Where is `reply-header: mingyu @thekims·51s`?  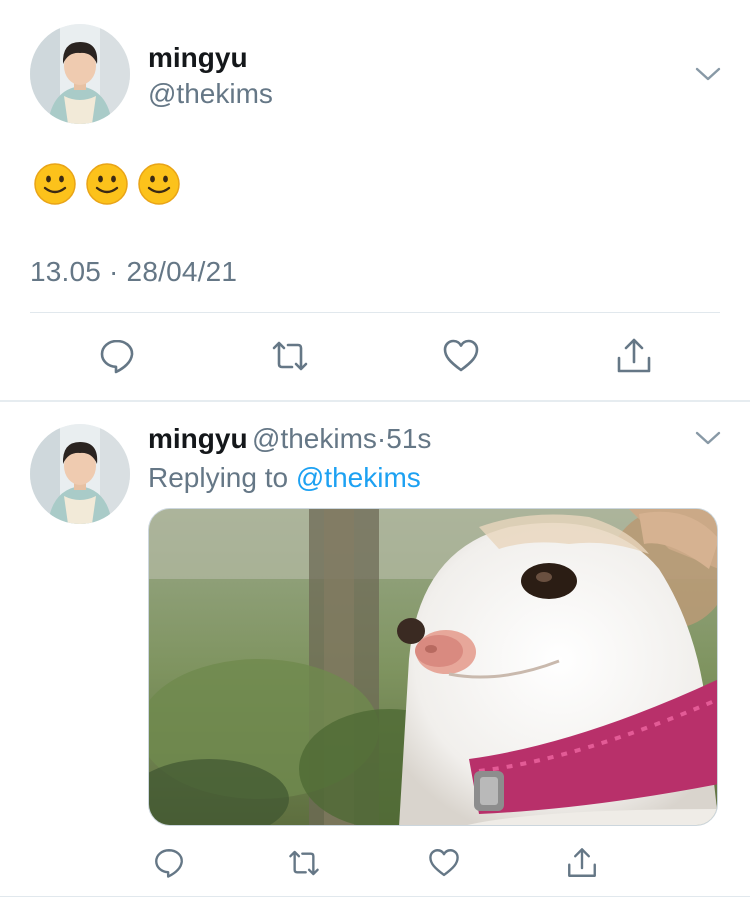
reply-header: mingyu @thekims·51s is located at coordinates (289, 439).